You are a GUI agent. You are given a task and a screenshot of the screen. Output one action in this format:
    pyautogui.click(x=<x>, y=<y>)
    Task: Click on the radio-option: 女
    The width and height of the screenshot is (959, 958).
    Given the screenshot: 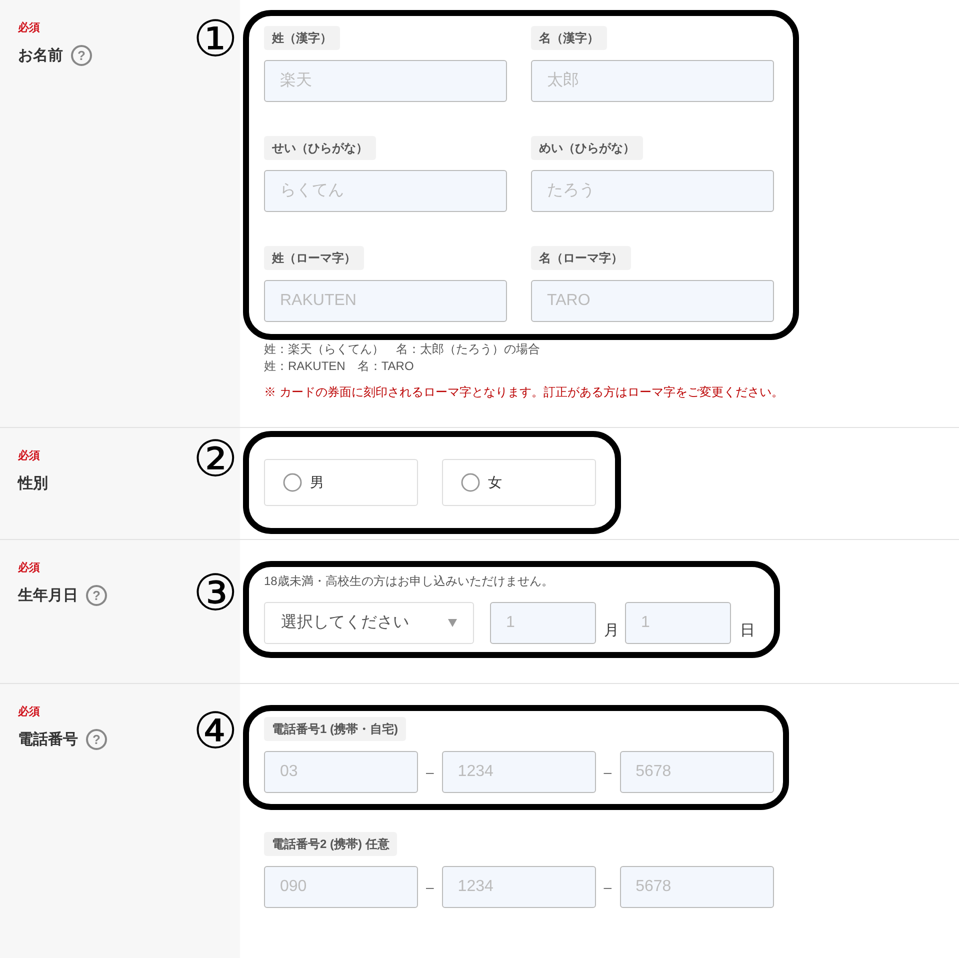 What is the action you would take?
    pyautogui.click(x=519, y=482)
    